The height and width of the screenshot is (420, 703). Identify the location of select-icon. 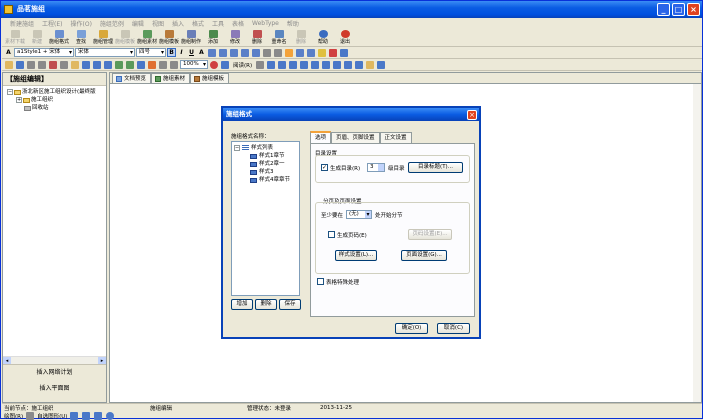
(30, 415).